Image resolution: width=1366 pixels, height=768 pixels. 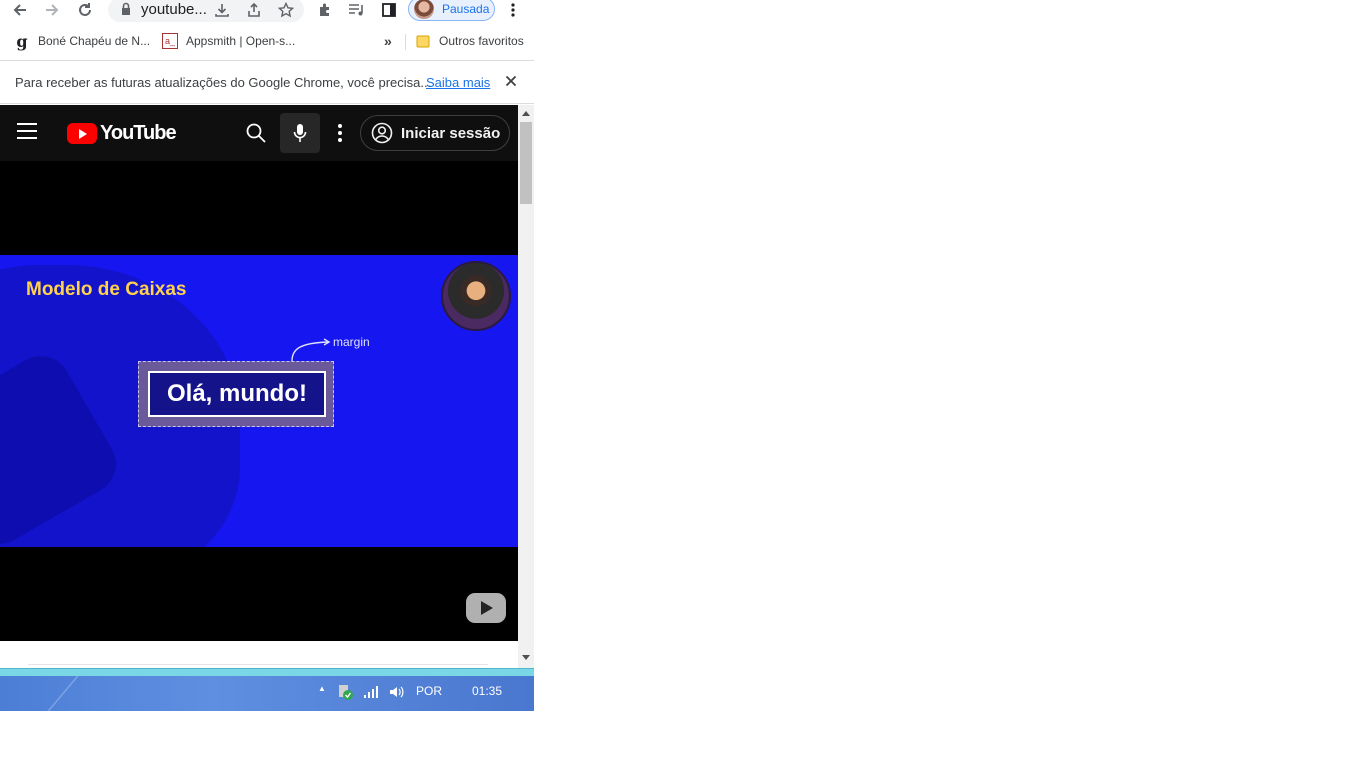 I want to click on double-chevron-icon: », so click(x=388, y=41).